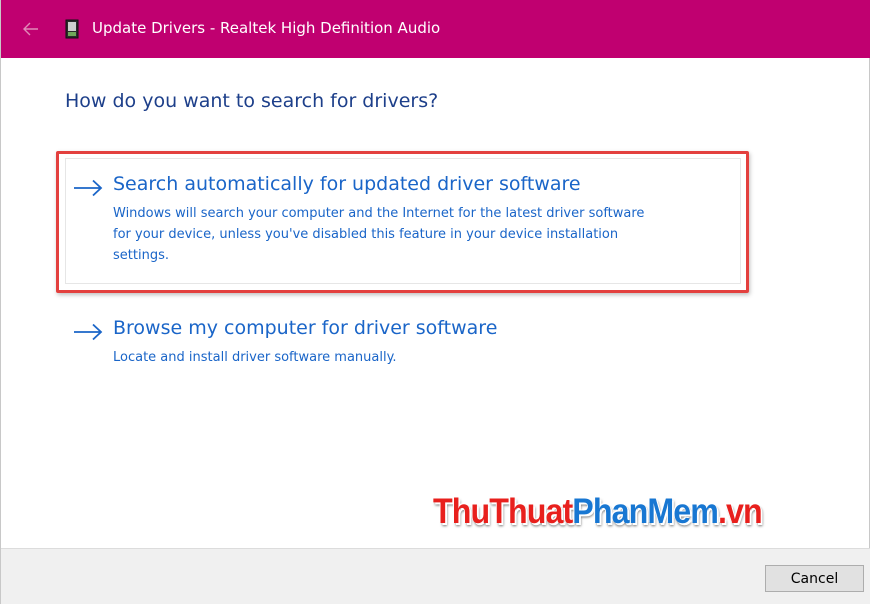 This screenshot has height=604, width=870. What do you see at coordinates (305, 328) in the screenshot?
I see `option-title: Browse my computer for driver software` at bounding box center [305, 328].